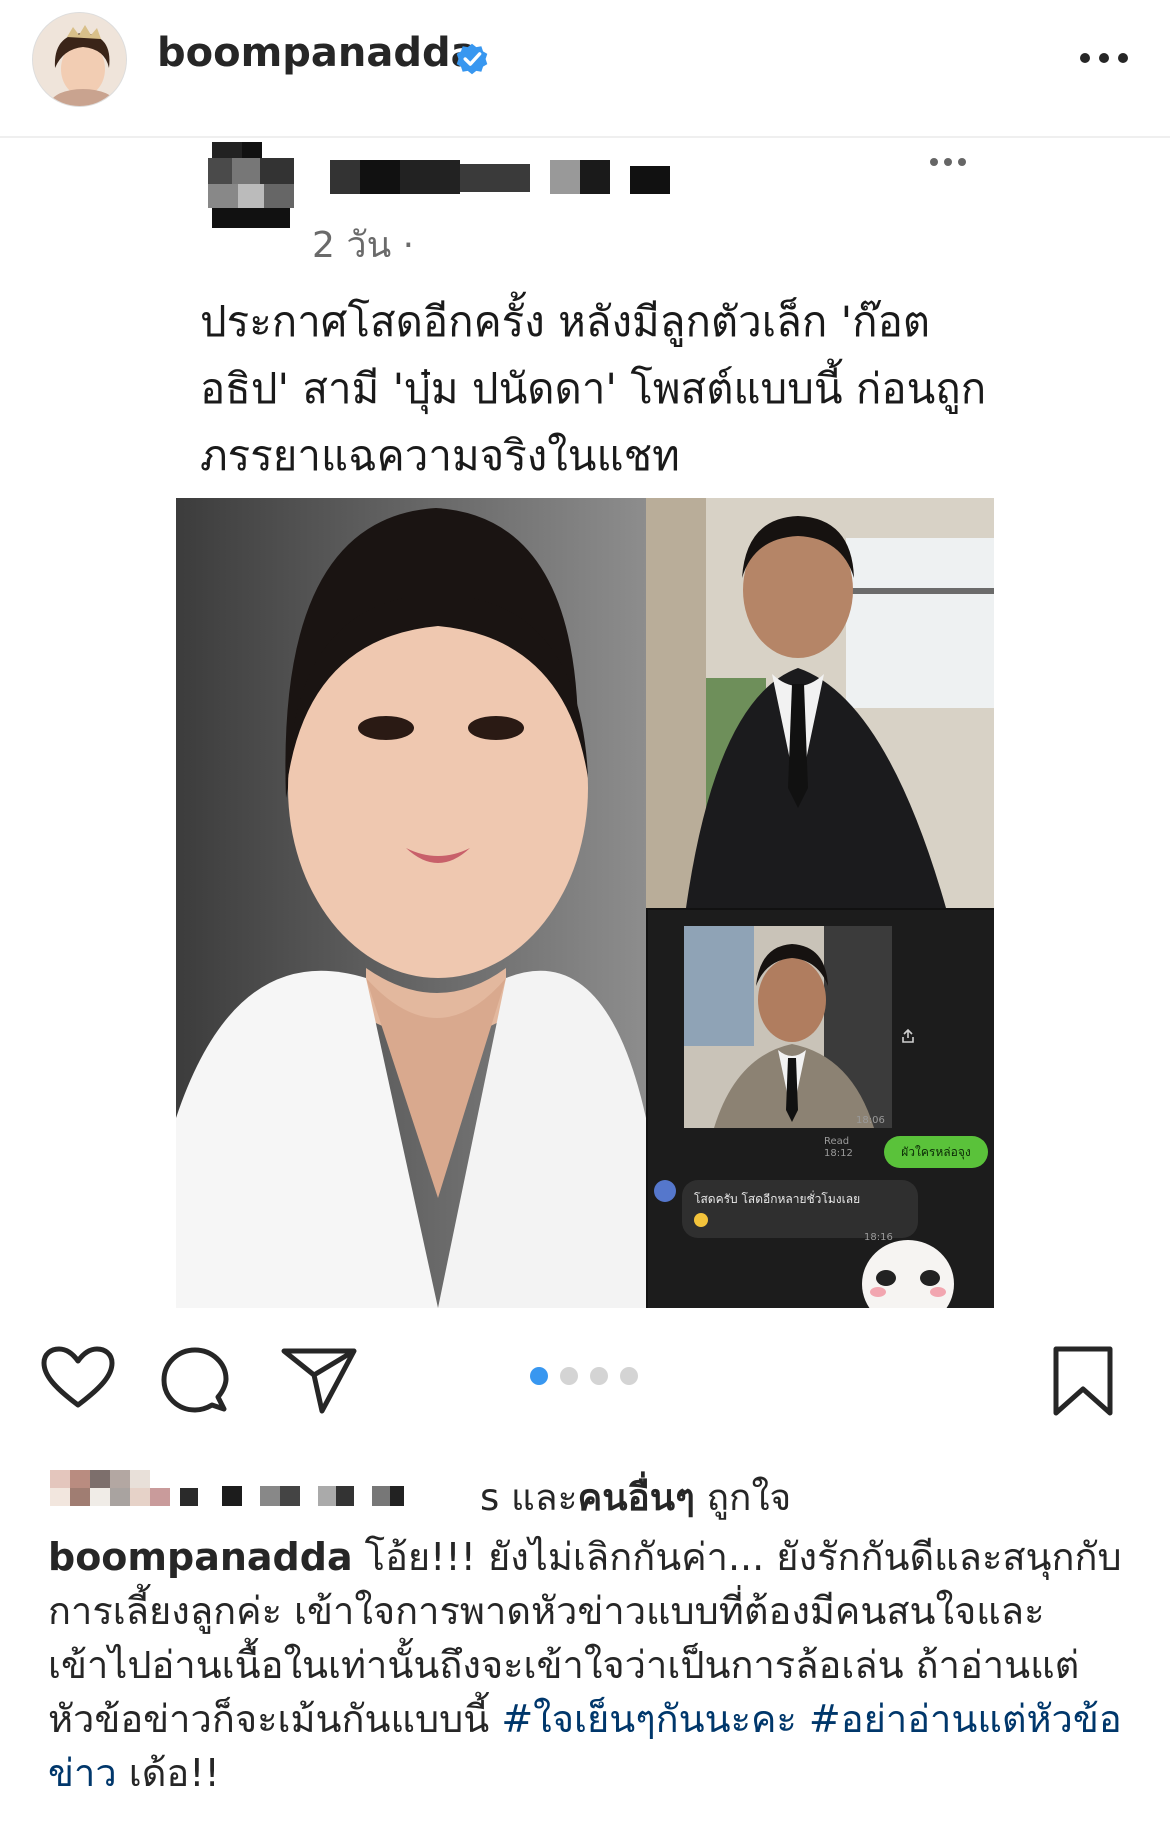 This screenshot has width=1170, height=1828. What do you see at coordinates (544, 1497) in the screenshot?
I see `likes-connector: และ` at bounding box center [544, 1497].